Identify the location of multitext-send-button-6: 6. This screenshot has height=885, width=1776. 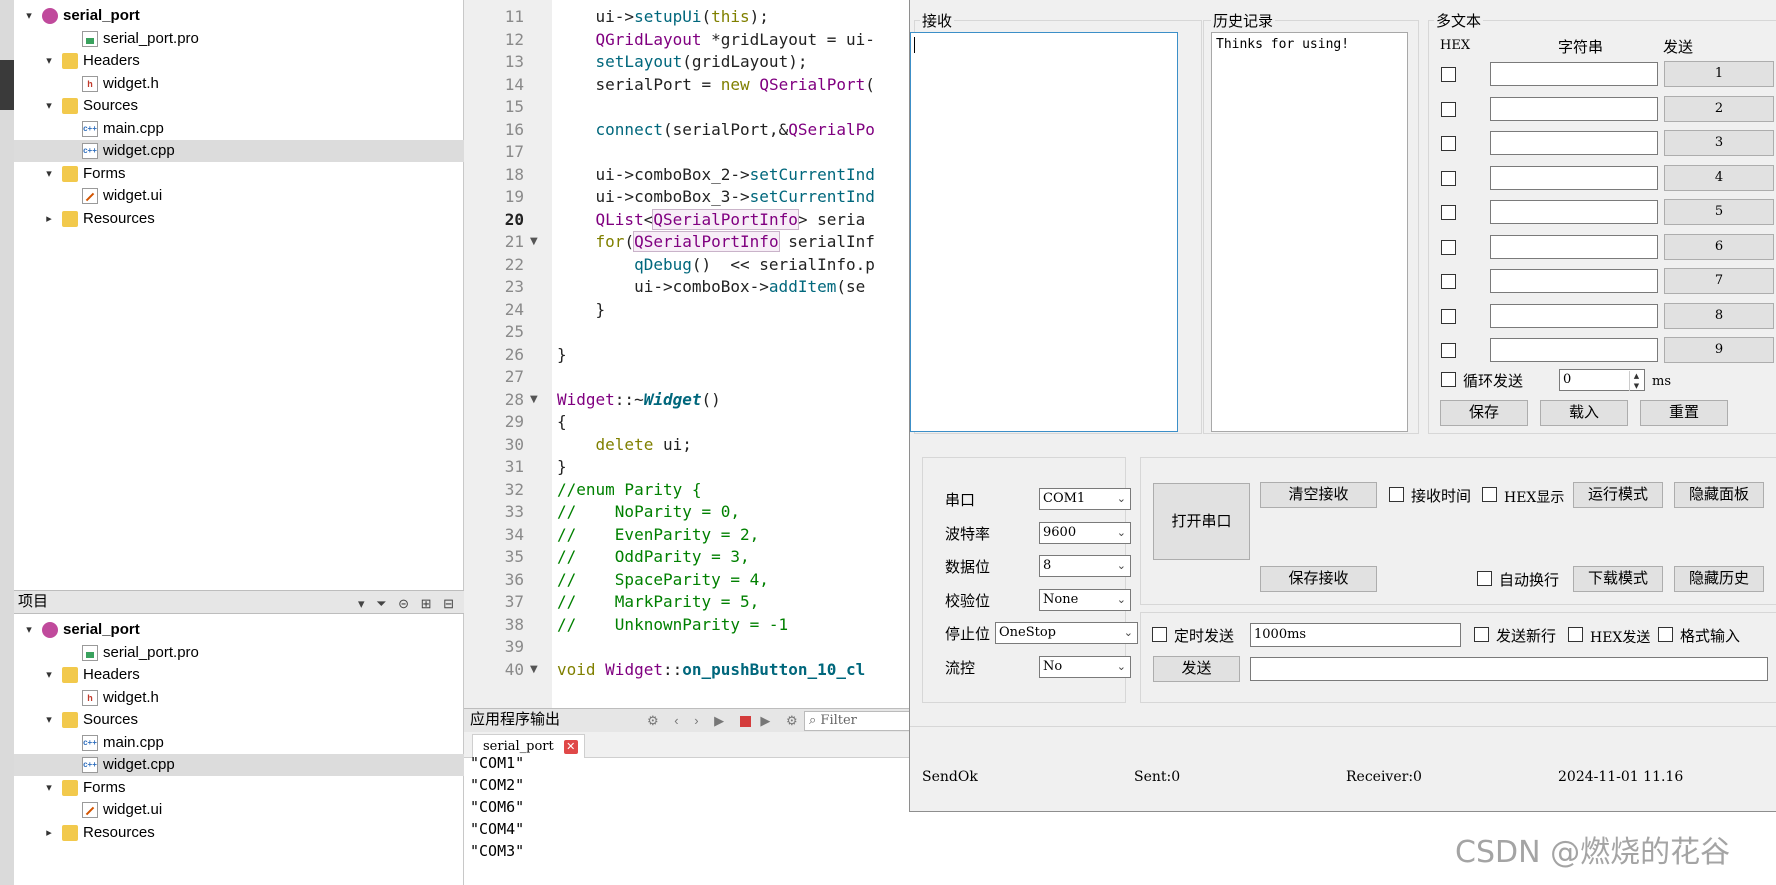
(1719, 246).